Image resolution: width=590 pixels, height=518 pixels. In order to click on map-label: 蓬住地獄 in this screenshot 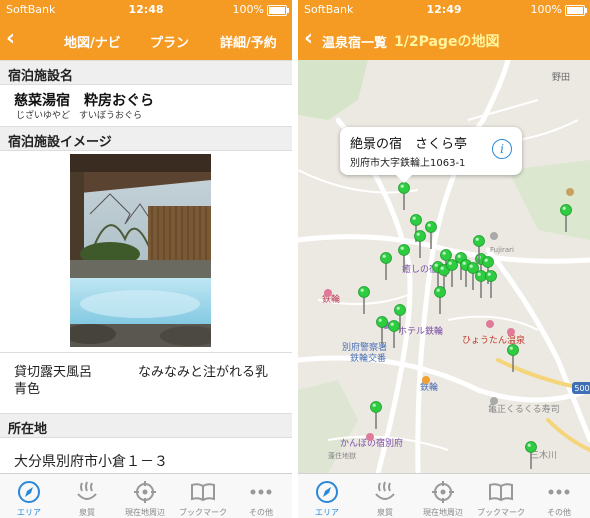, I will do `click(342, 455)`.